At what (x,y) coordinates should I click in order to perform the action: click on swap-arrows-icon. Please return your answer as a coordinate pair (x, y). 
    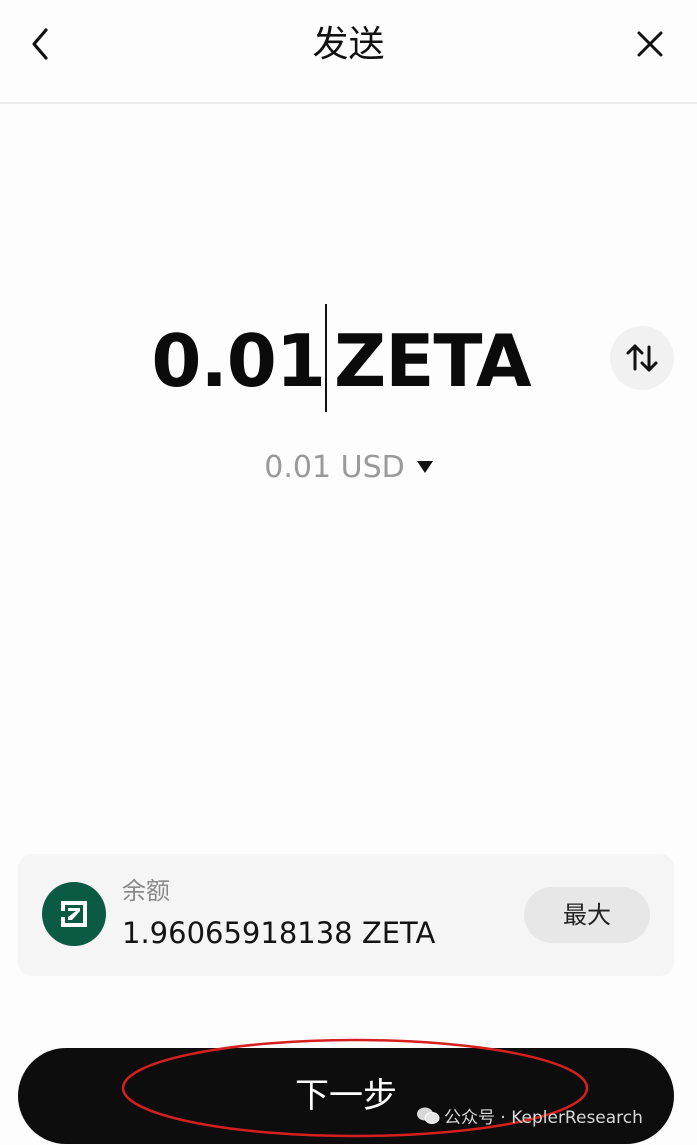
    Looking at the image, I should click on (642, 358).